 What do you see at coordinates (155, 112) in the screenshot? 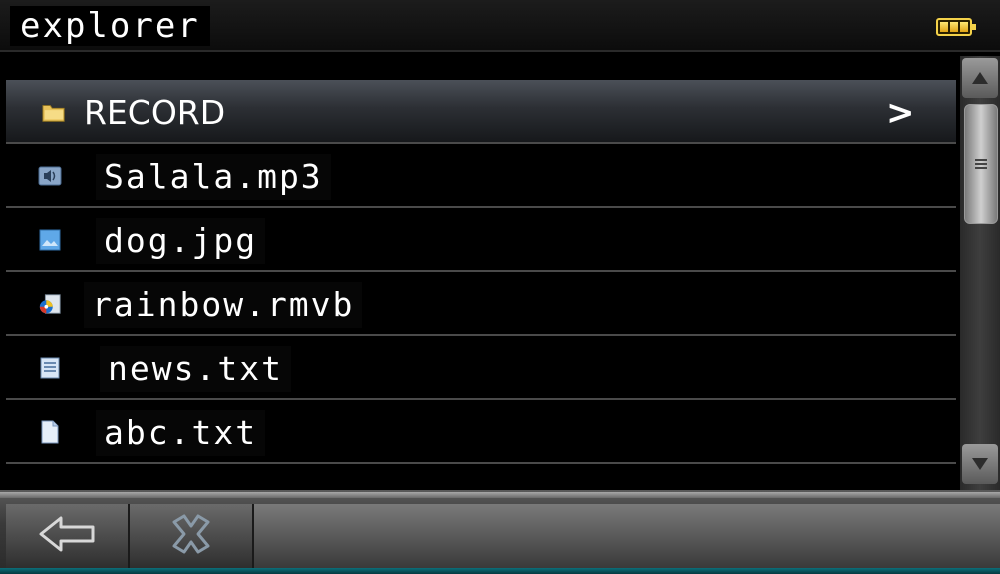
I see `file-name: RECORD` at bounding box center [155, 112].